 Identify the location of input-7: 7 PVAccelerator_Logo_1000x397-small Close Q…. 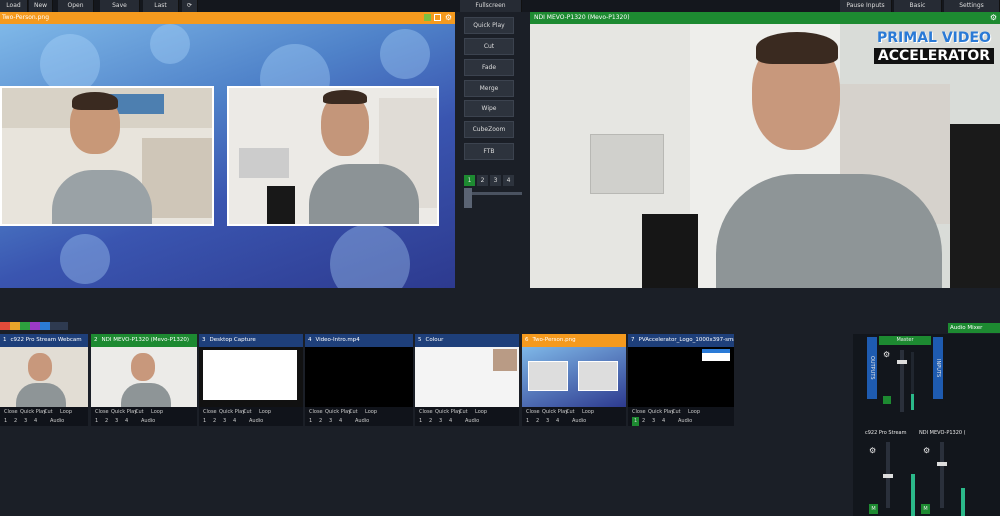
(681, 380).